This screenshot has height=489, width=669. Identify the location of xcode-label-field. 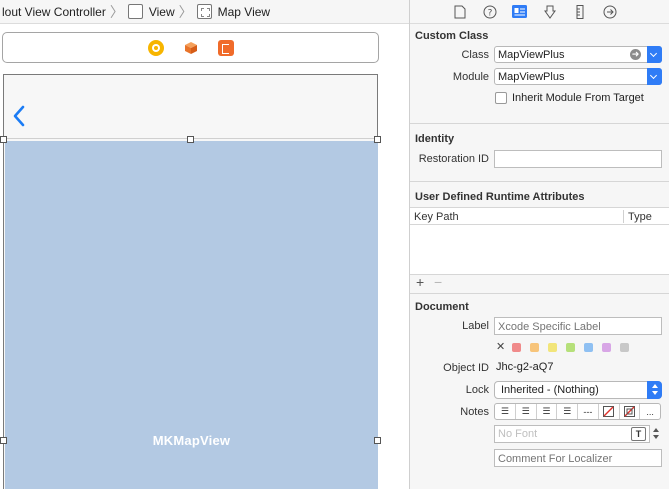
(578, 326).